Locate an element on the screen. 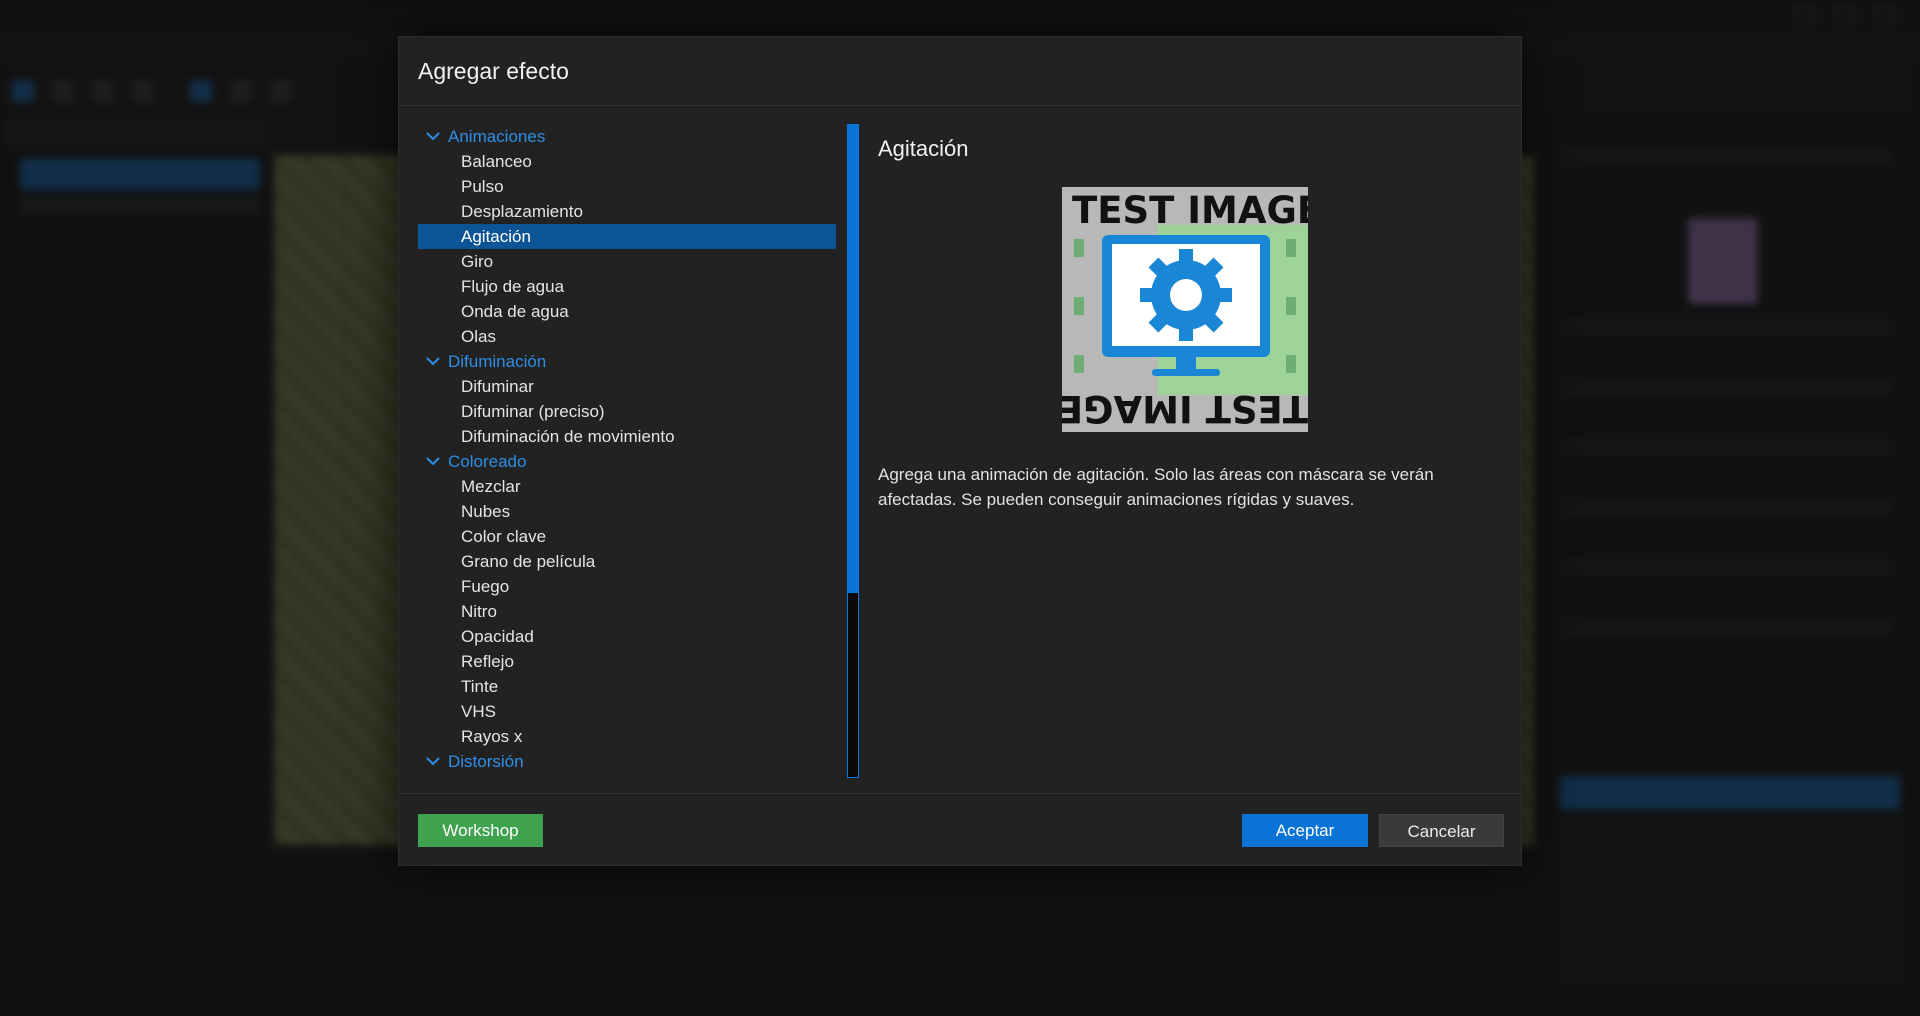 The width and height of the screenshot is (1920, 1016). tree-item-label: Flujo de agua is located at coordinates (513, 286).